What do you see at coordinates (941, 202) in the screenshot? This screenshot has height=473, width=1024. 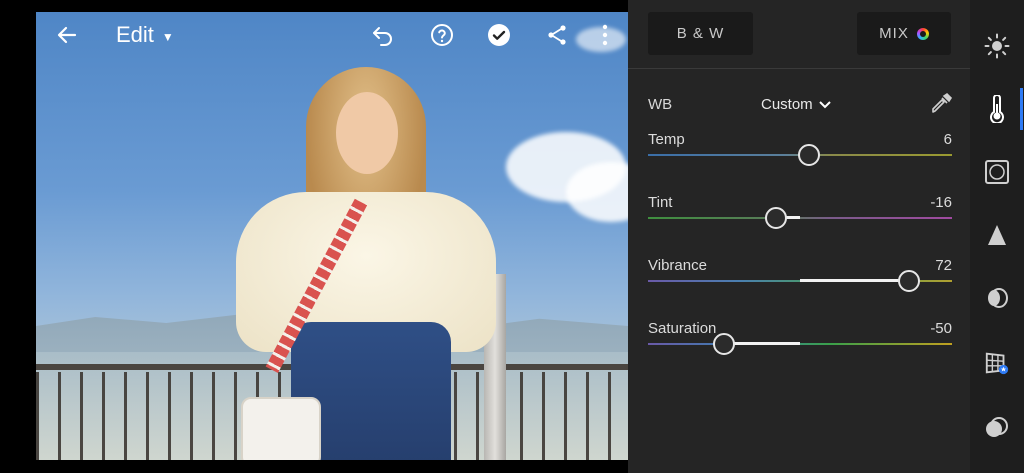 I see `tint-value: -16` at bounding box center [941, 202].